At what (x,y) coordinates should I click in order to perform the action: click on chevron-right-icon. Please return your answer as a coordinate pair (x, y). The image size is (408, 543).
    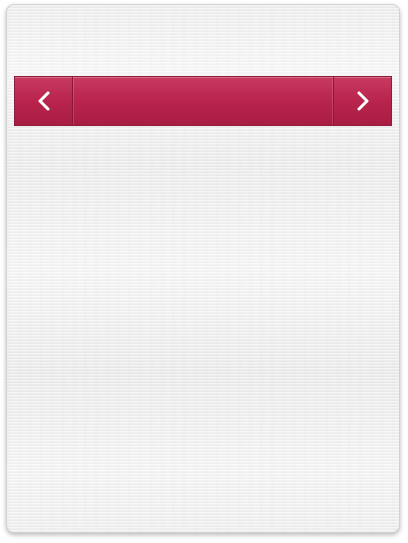
    Looking at the image, I should click on (363, 101).